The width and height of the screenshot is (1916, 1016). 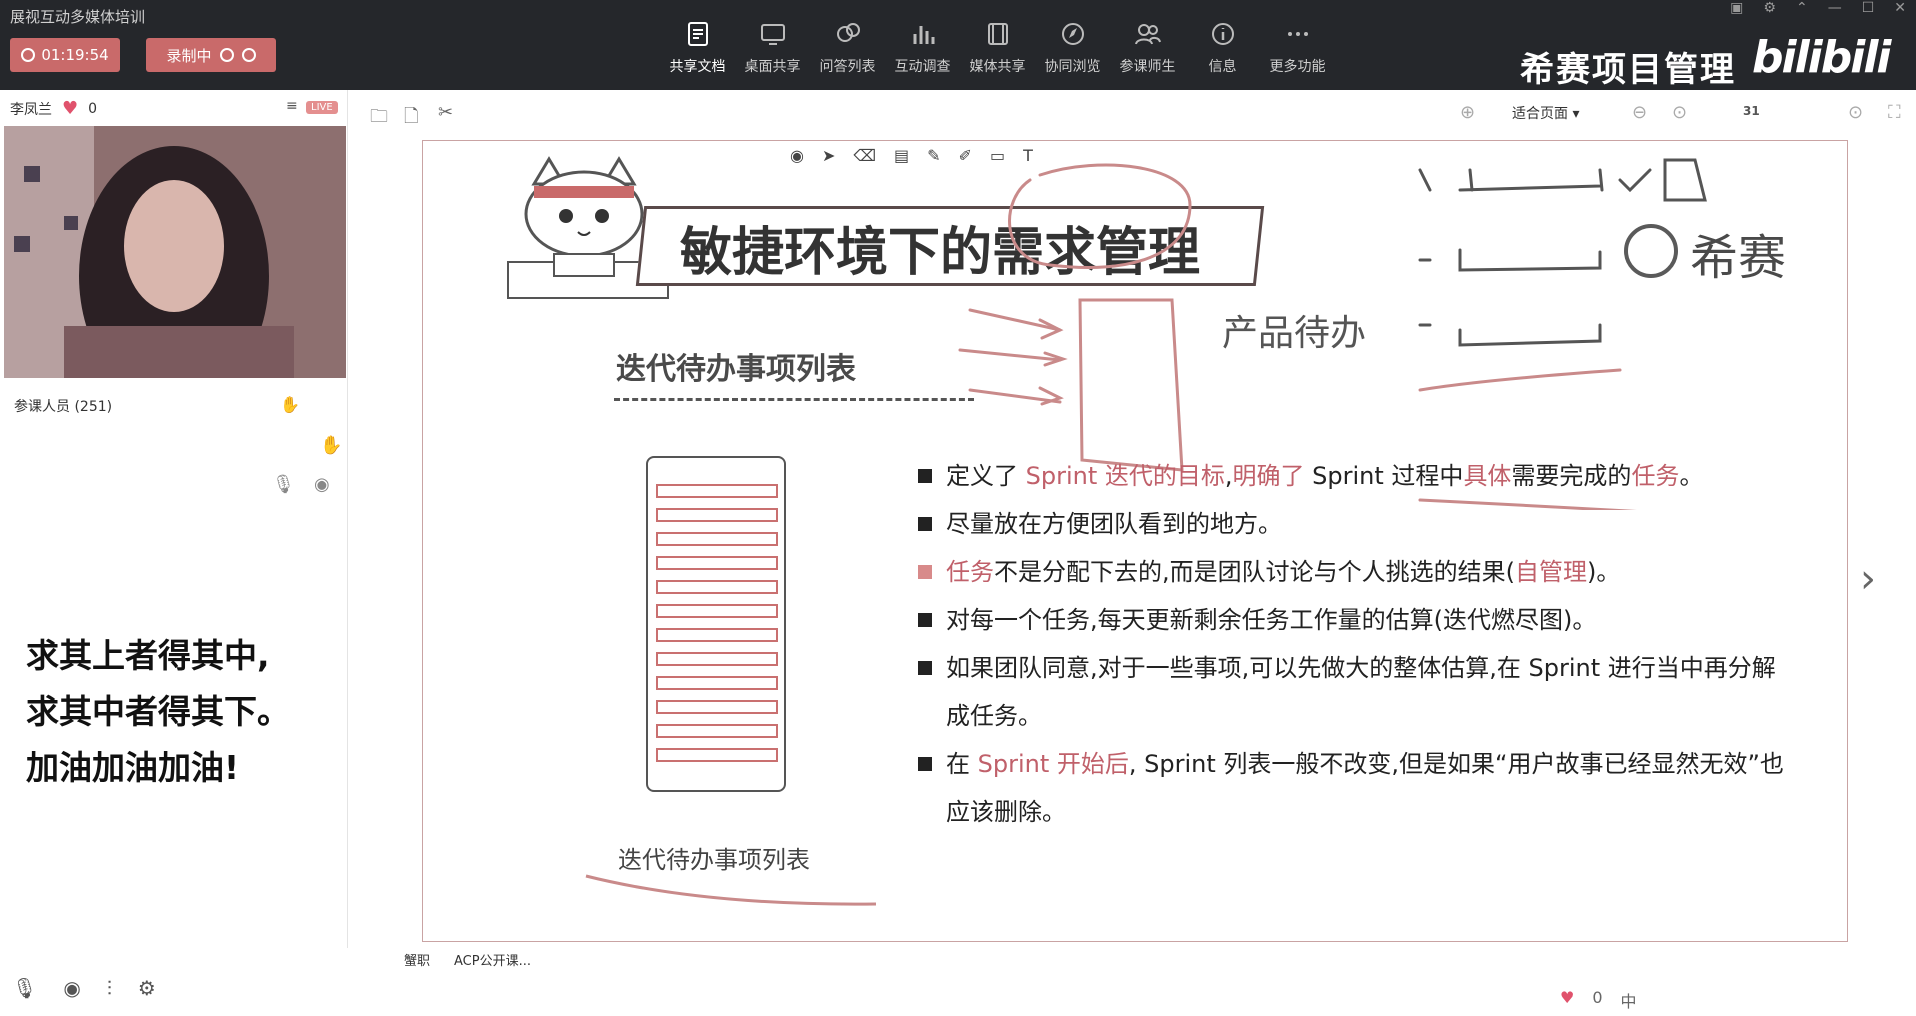 What do you see at coordinates (109, 988) in the screenshot?
I see `mixer-icon: ⫶` at bounding box center [109, 988].